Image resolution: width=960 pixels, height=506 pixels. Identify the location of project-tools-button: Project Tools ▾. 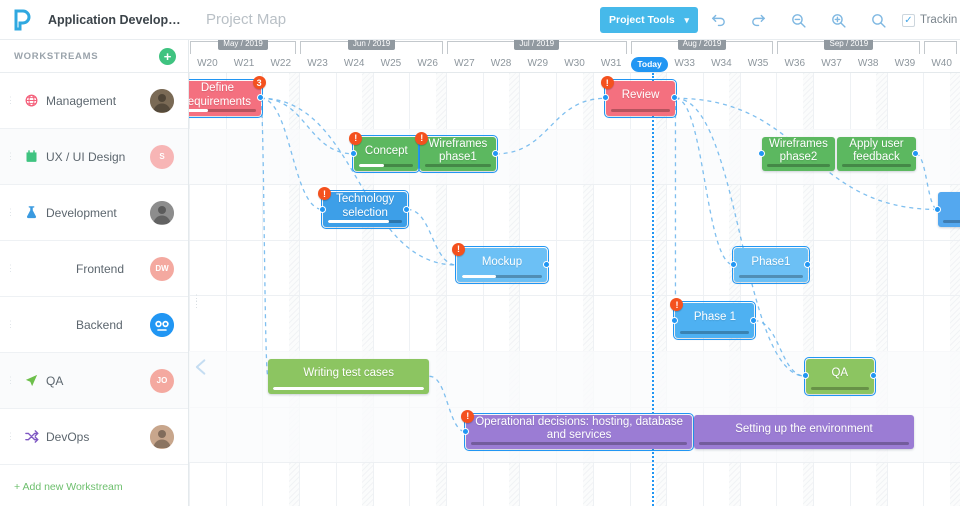
(649, 20).